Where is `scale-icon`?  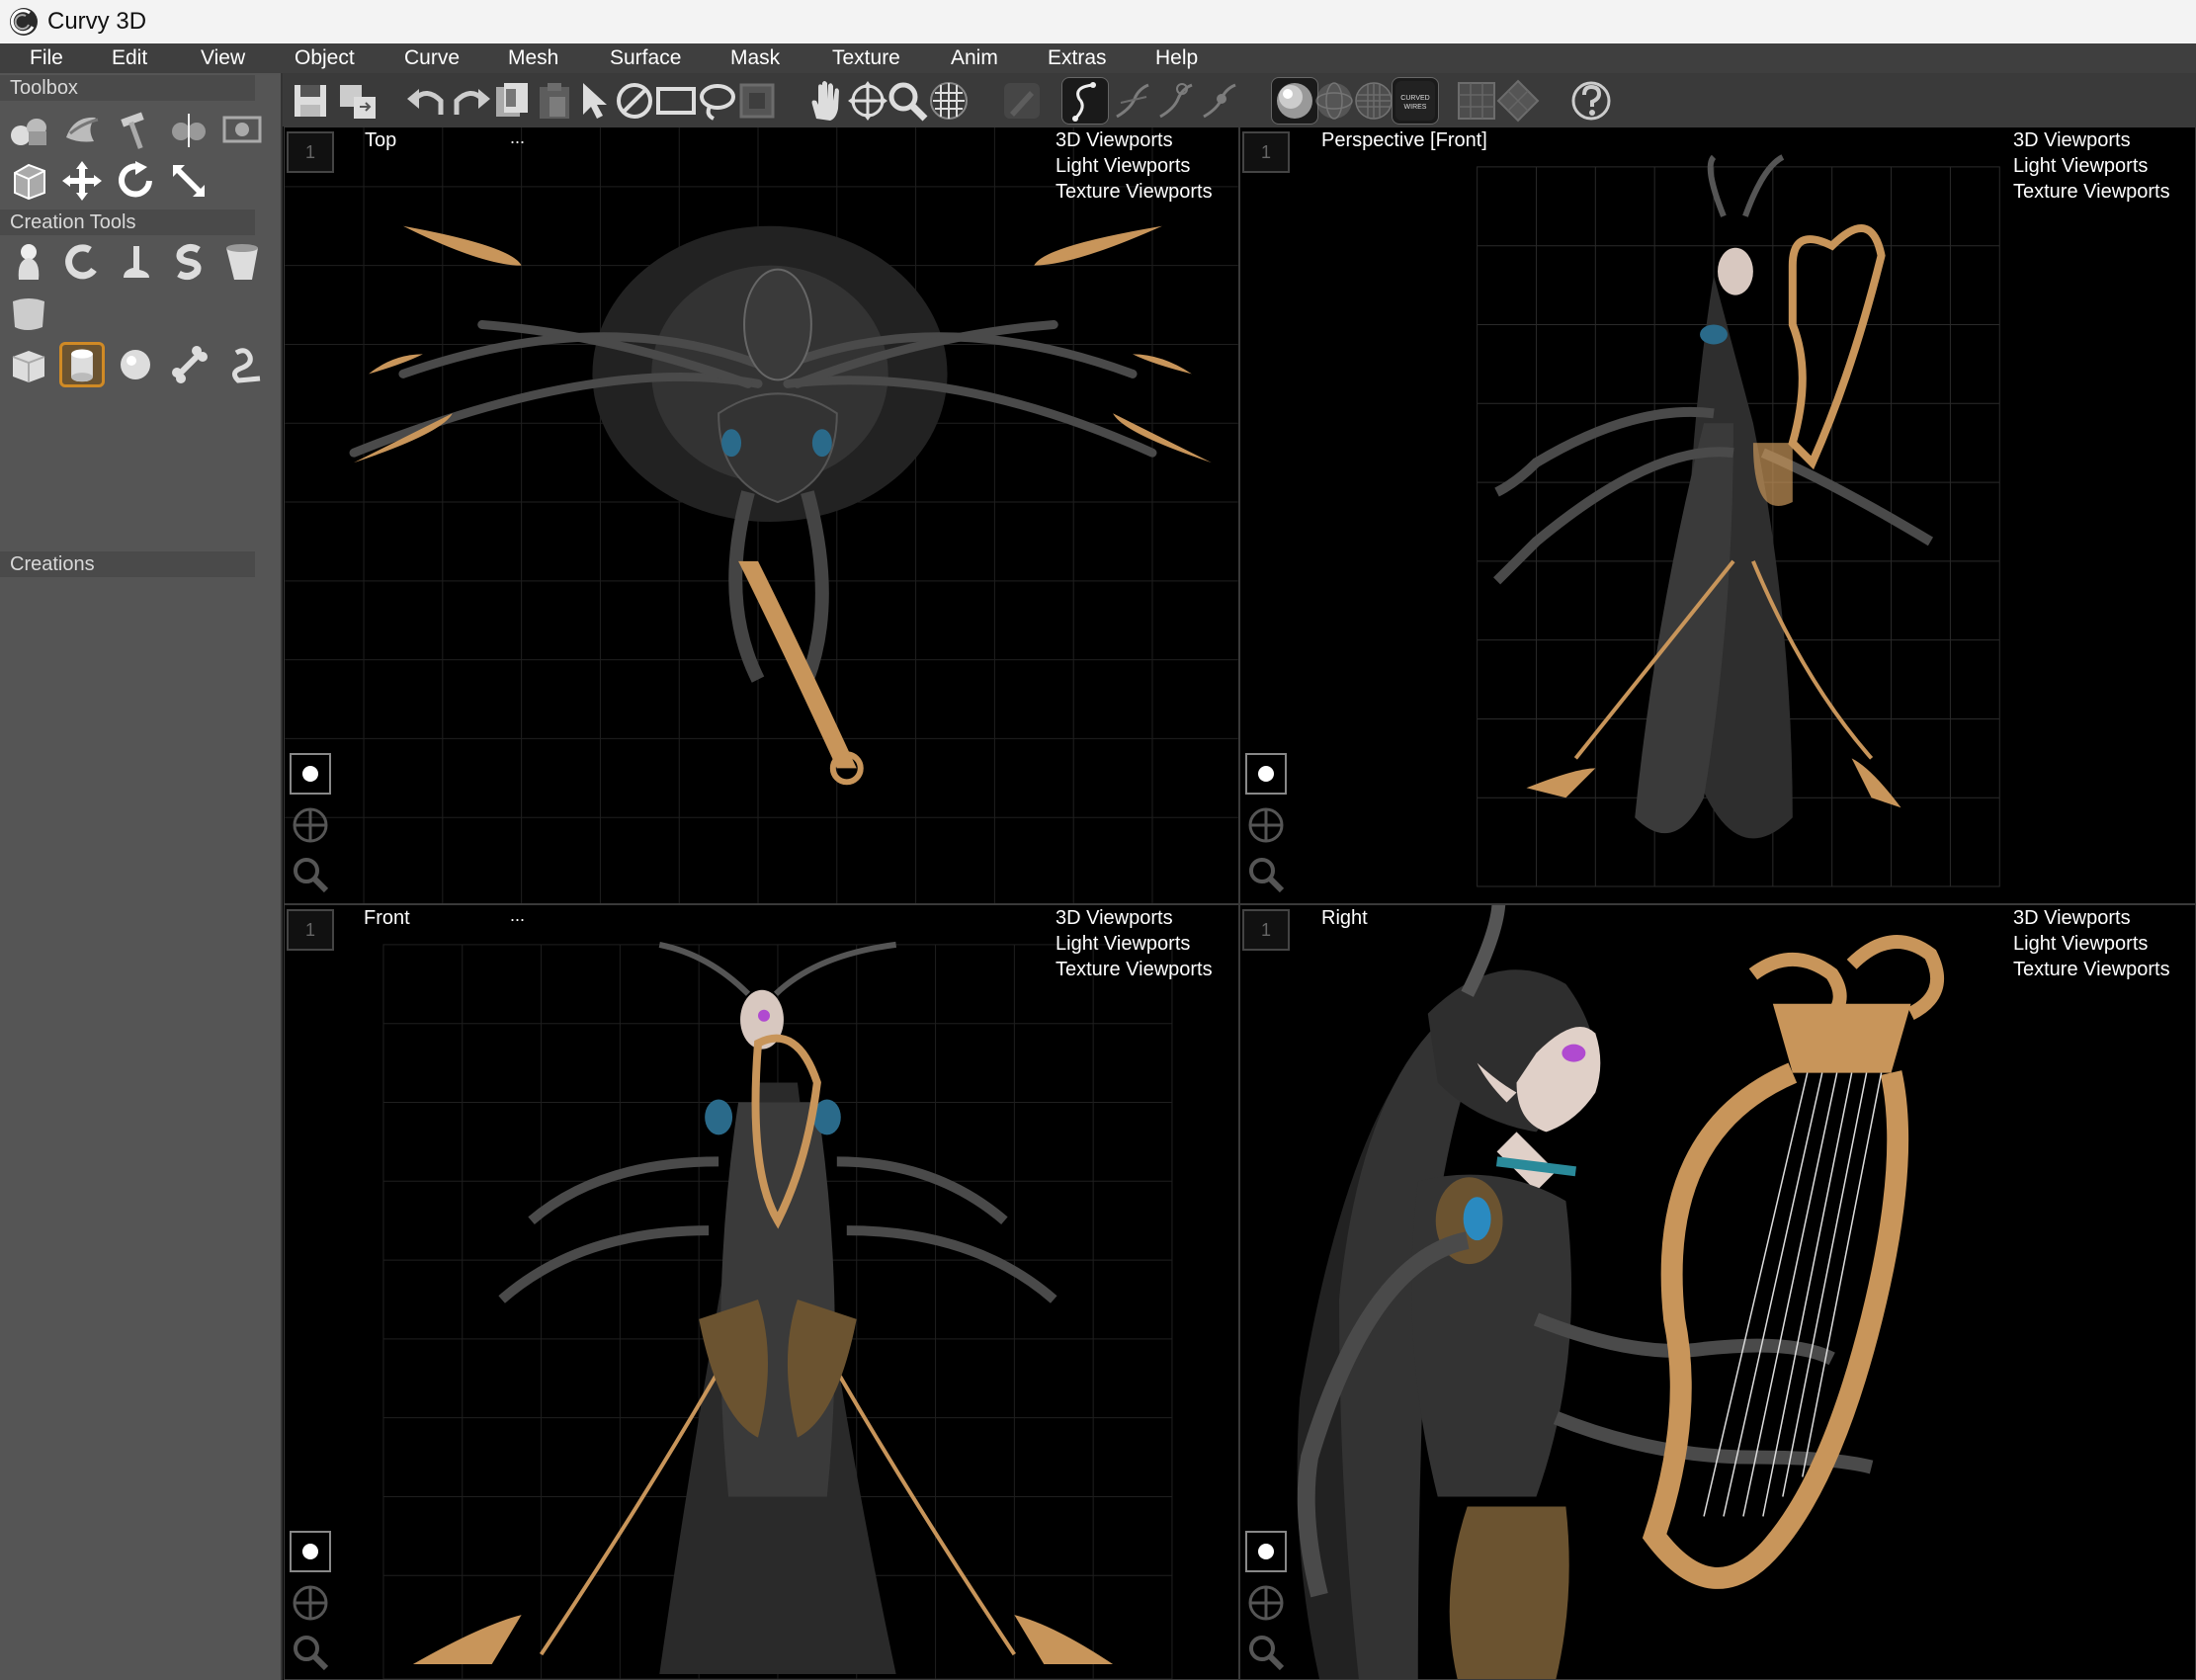
scale-icon is located at coordinates (189, 181).